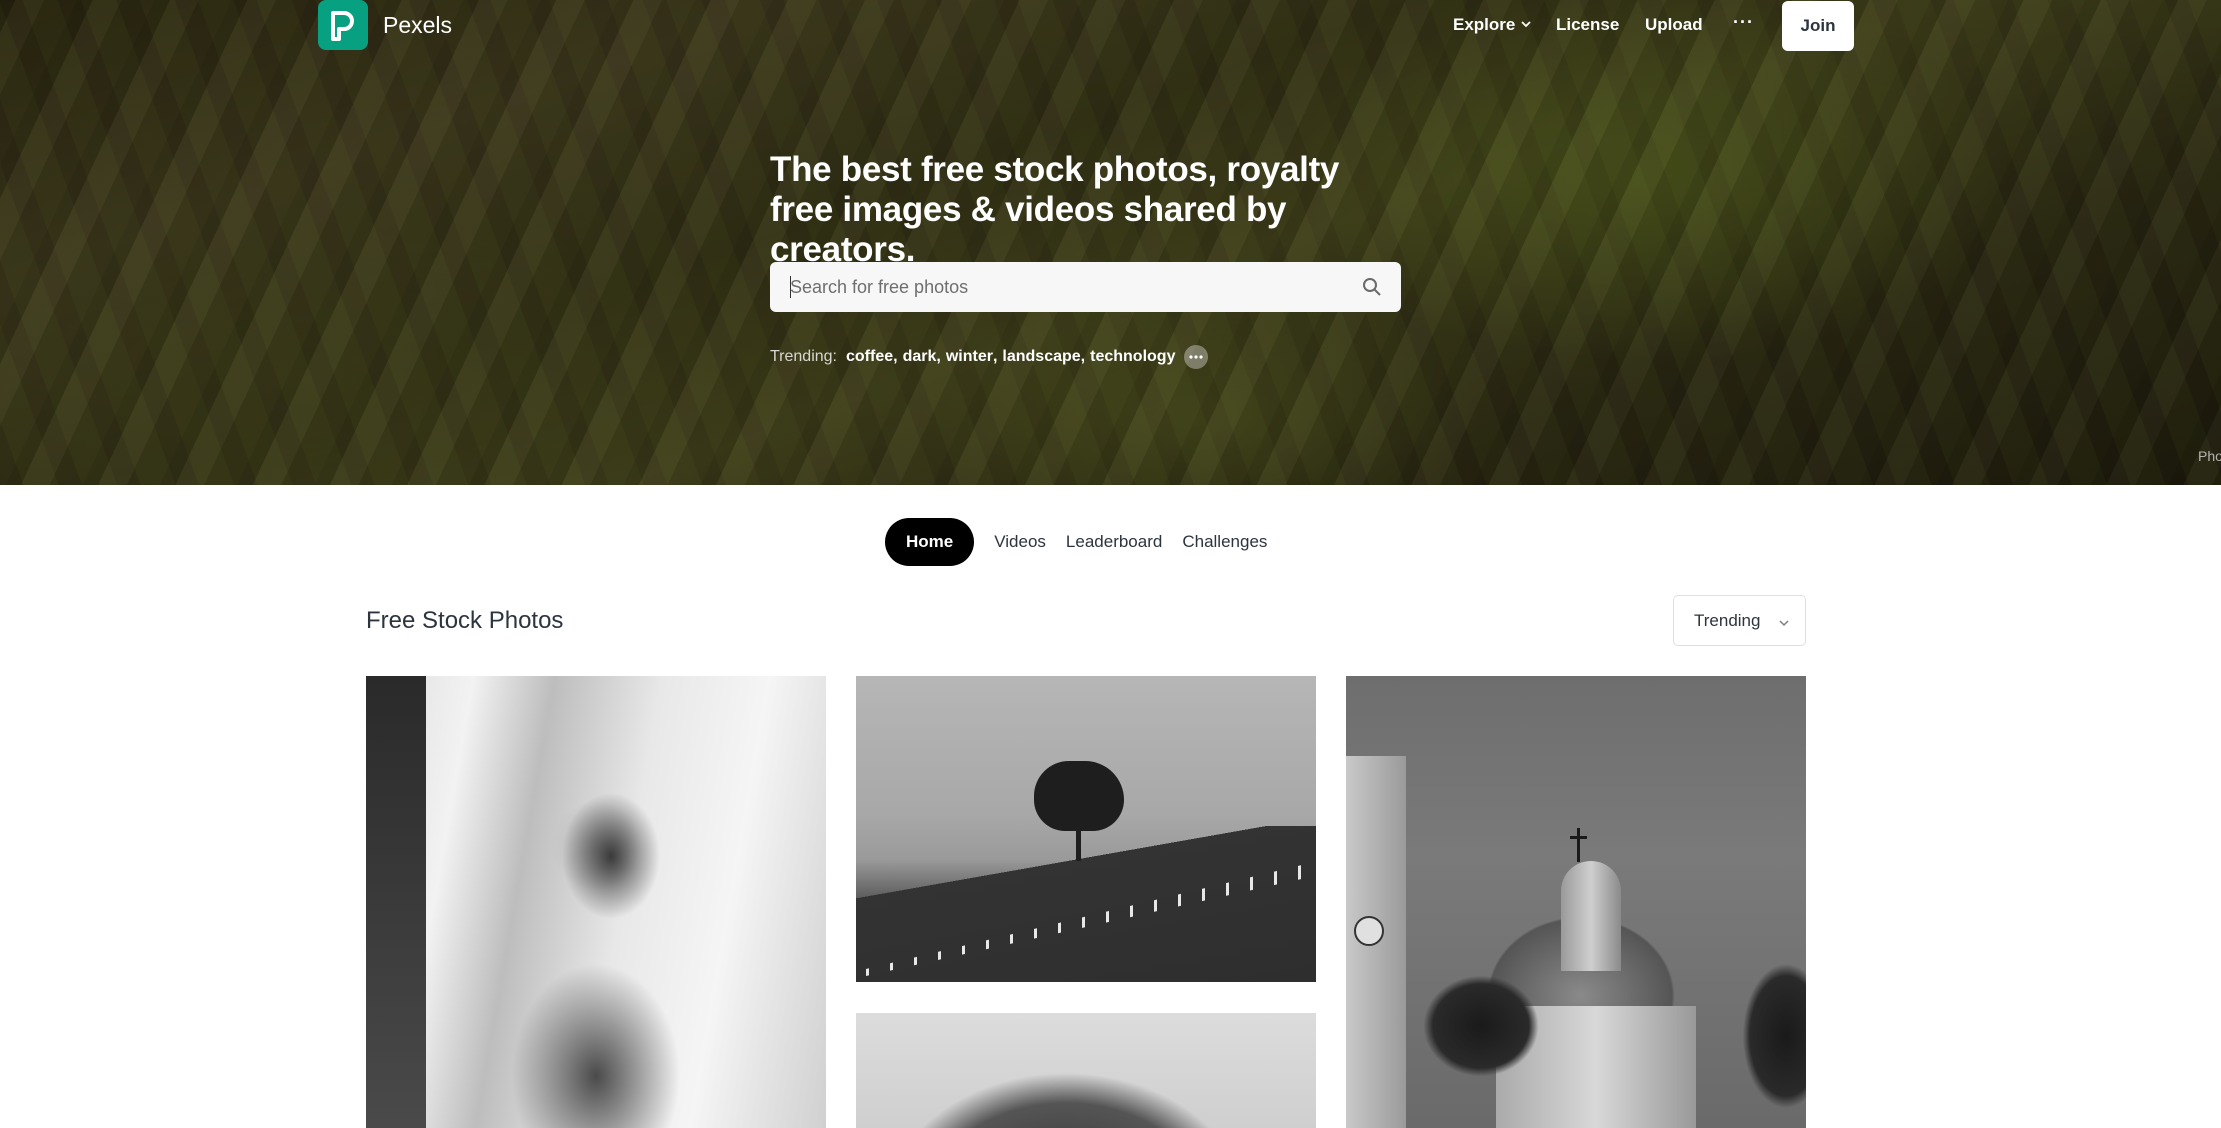 This screenshot has width=2221, height=1128. Describe the element at coordinates (1086, 1070) in the screenshot. I see `photo-hair-portrait` at that location.